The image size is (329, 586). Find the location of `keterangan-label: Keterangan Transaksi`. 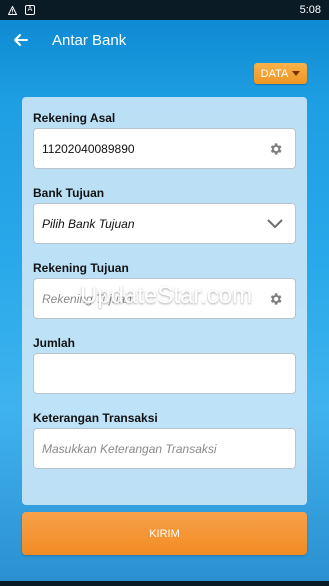

keterangan-label: Keterangan Transaksi is located at coordinates (95, 418).